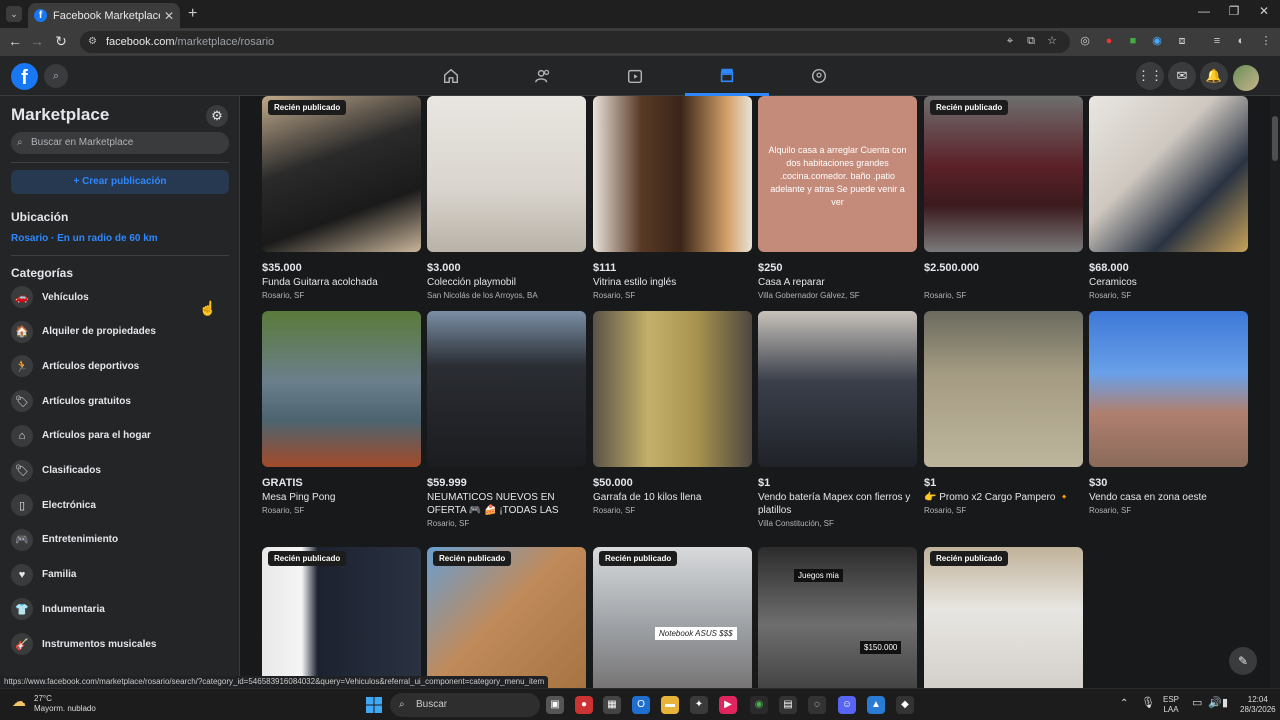 Image resolution: width=1280 pixels, height=720 pixels. I want to click on location-link: Rosario · En un radio de 60 km, so click(84, 238).